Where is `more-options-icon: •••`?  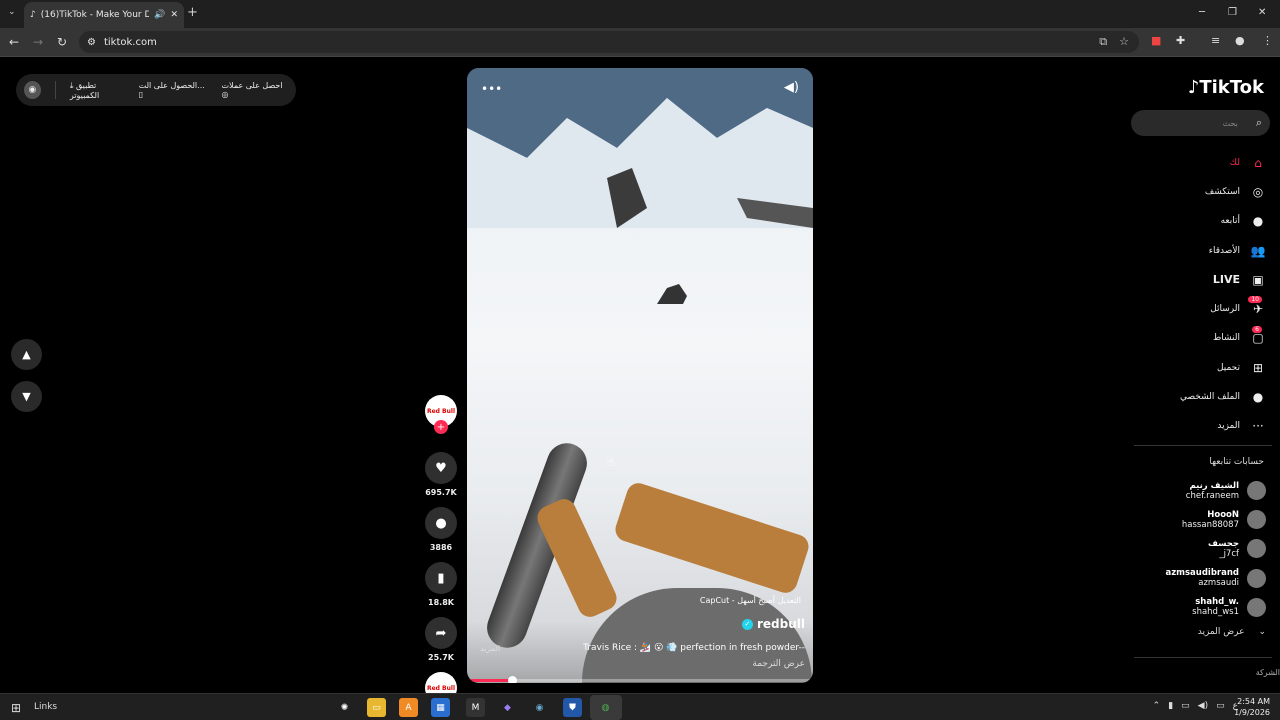 more-options-icon: ••• is located at coordinates (491, 89).